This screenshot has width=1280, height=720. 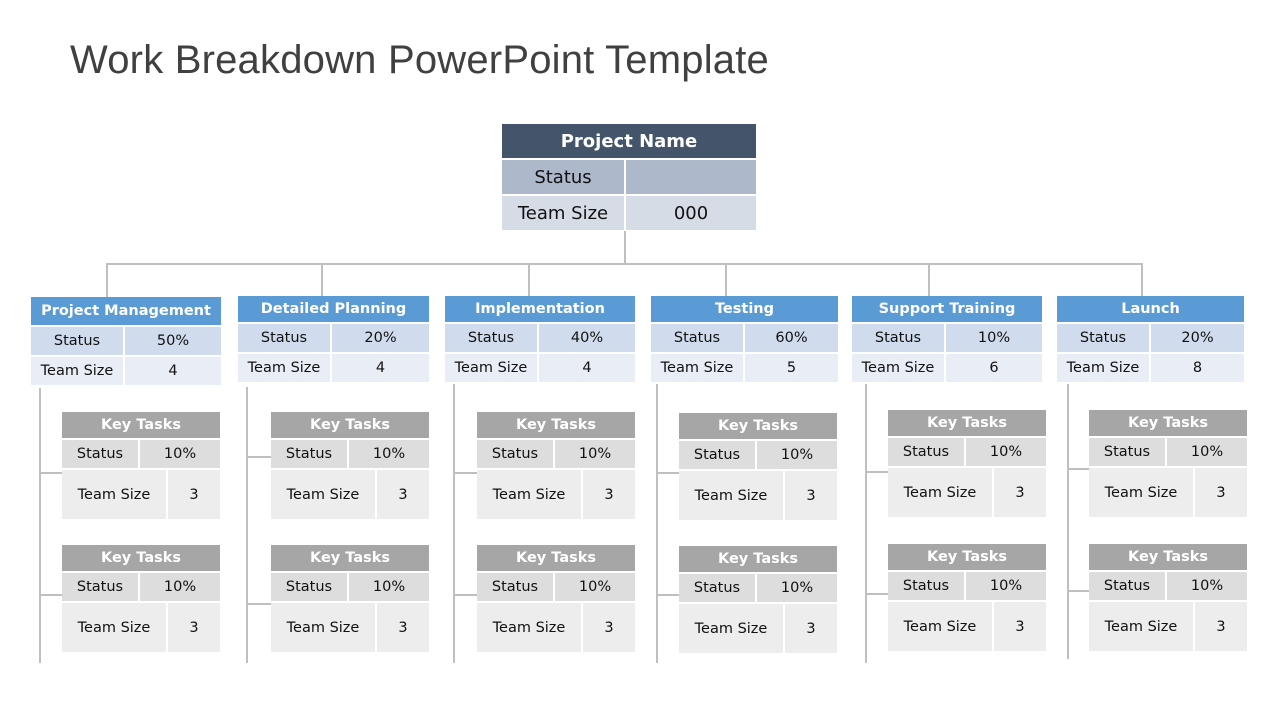 What do you see at coordinates (333, 309) in the screenshot?
I see `phase-name: Detailed Planning` at bounding box center [333, 309].